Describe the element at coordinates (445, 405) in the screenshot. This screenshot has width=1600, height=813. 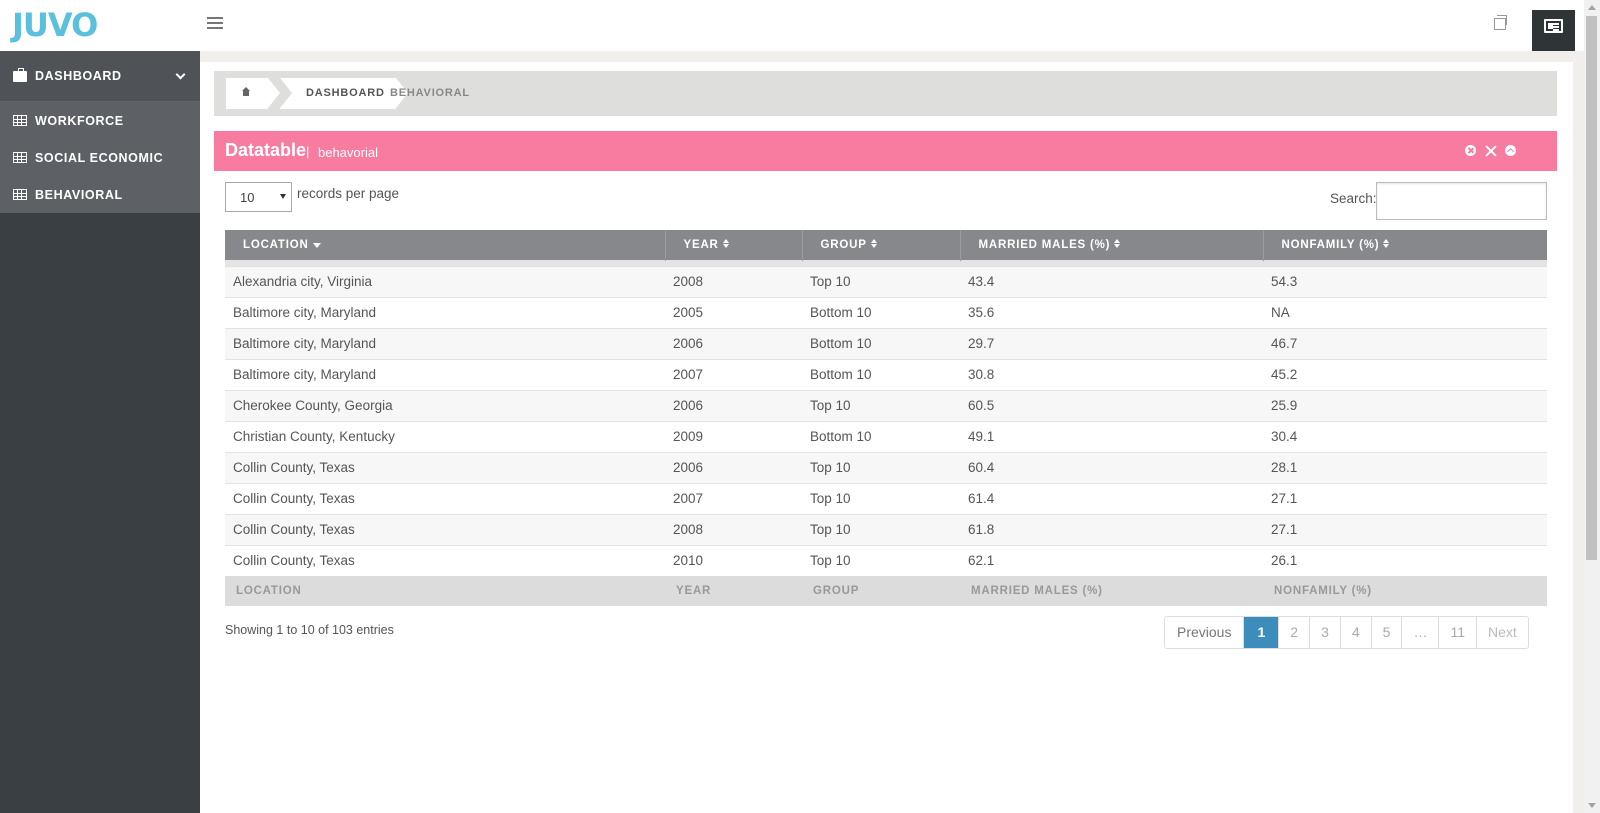
I see `table-cell: Cherokee County, Georgia` at that location.